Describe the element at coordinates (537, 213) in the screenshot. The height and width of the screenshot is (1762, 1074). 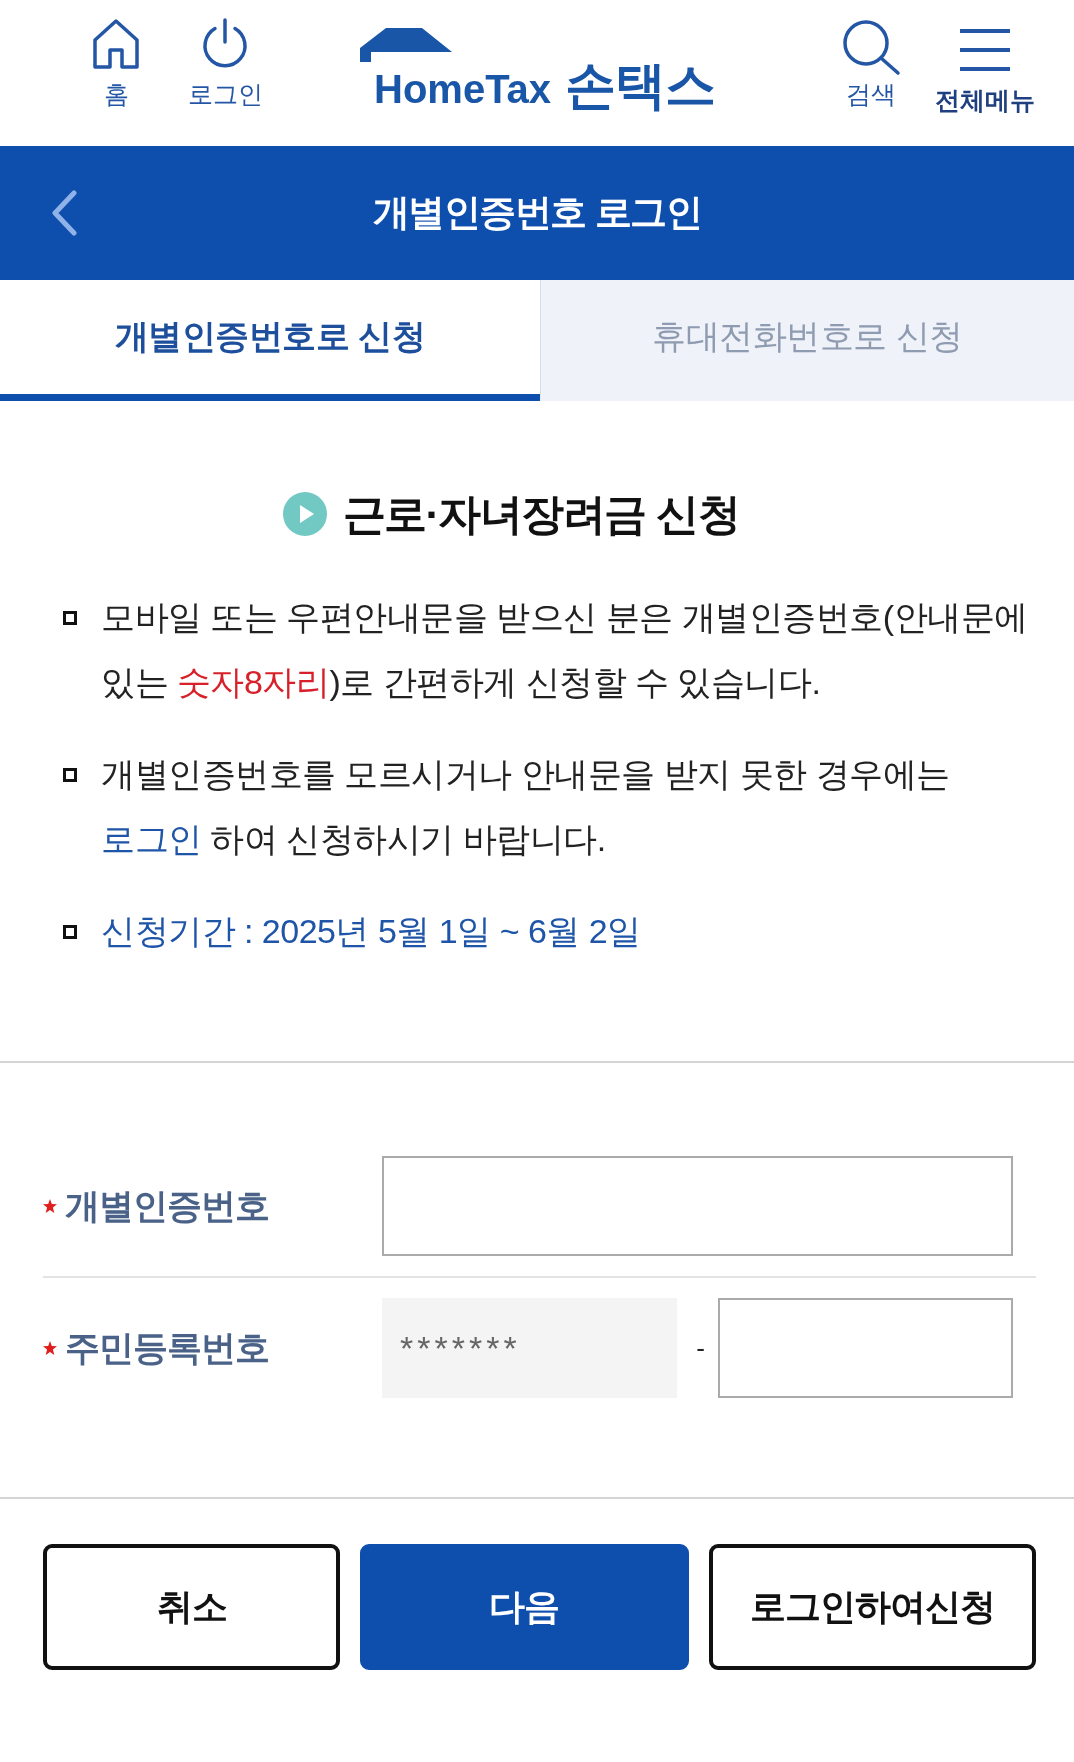
I see `page-title: 개별인증번호 로그인` at that location.